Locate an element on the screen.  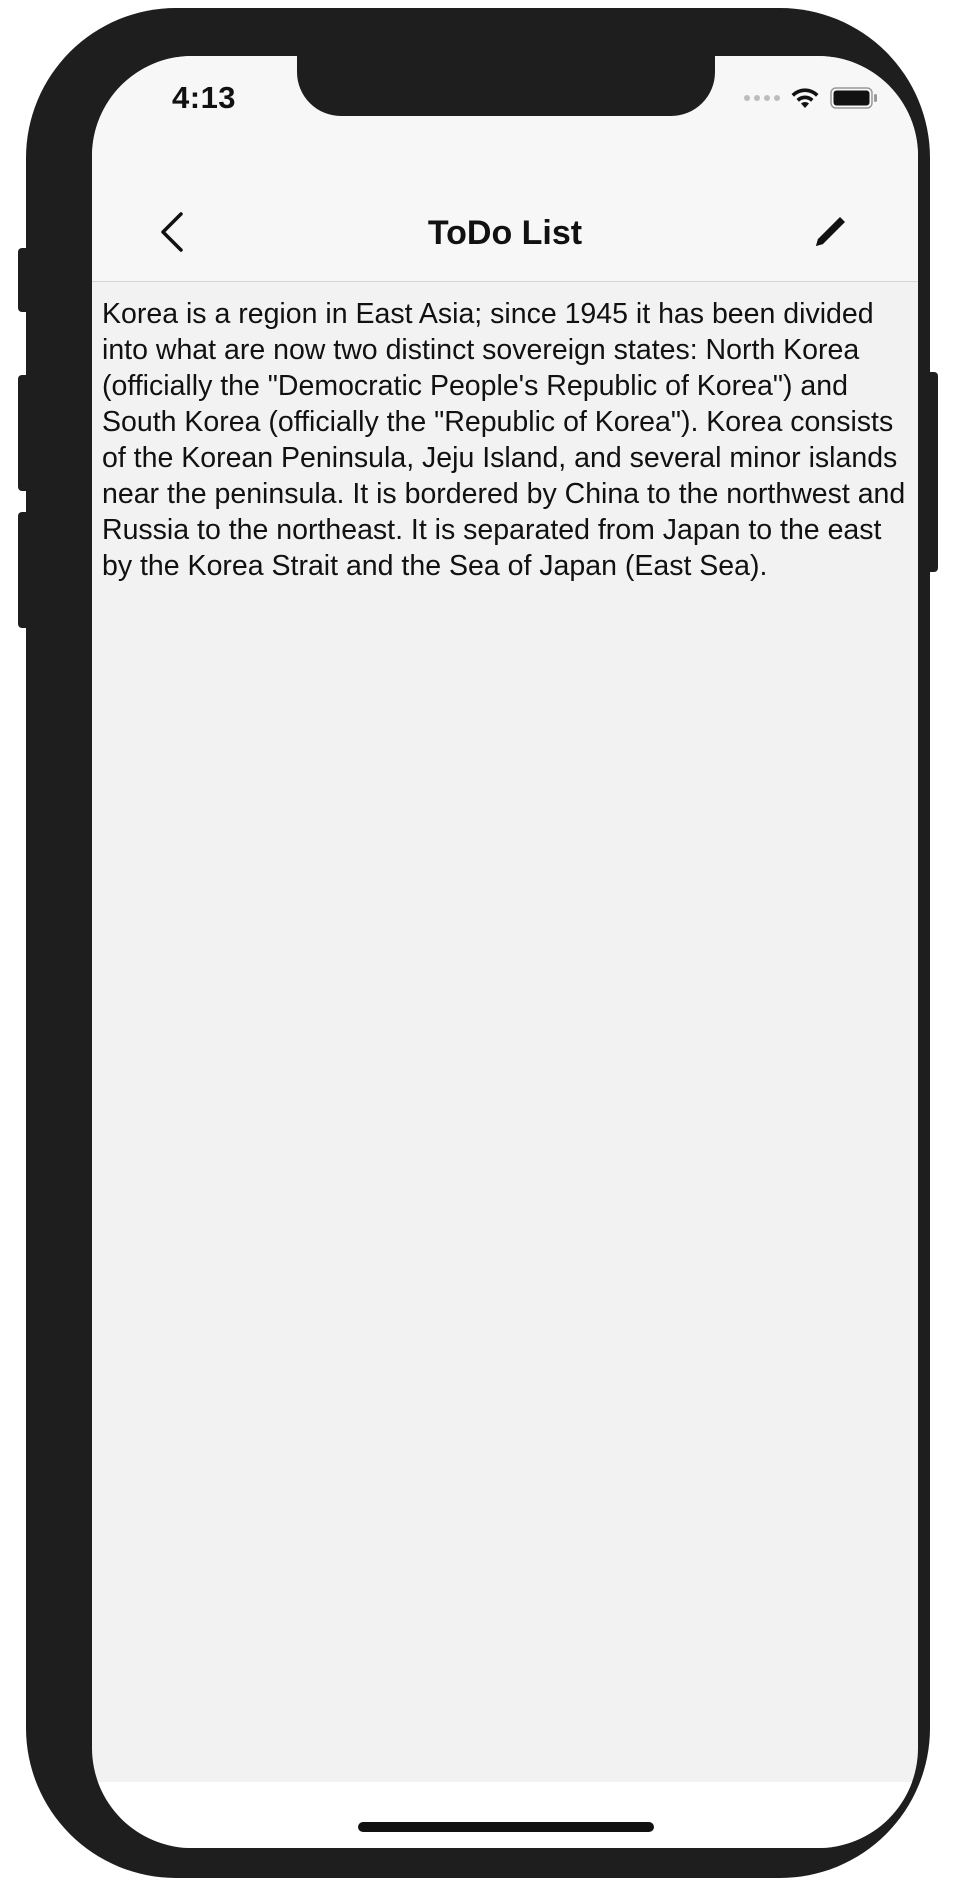
cellular-signal-icon is located at coordinates (762, 98).